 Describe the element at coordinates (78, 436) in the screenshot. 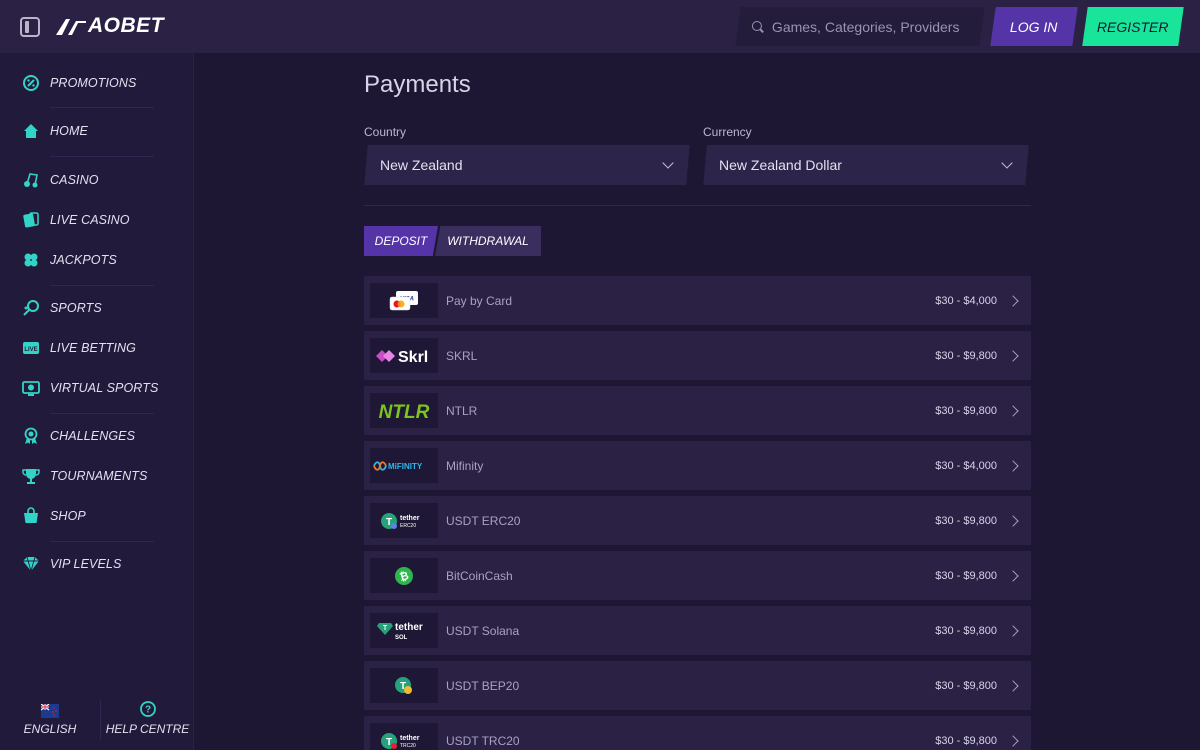

I see `sidebar-item-challenges: CHALLENGES` at that location.